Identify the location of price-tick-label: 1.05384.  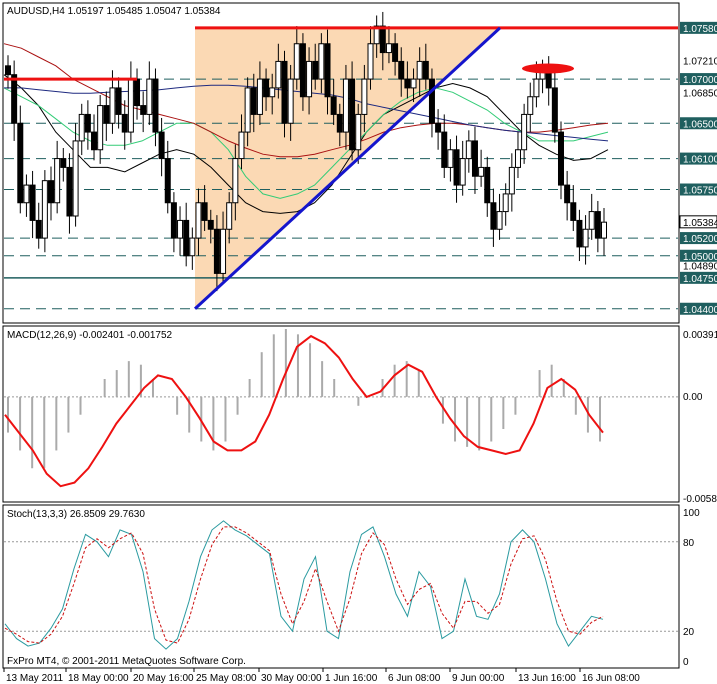
(700, 223).